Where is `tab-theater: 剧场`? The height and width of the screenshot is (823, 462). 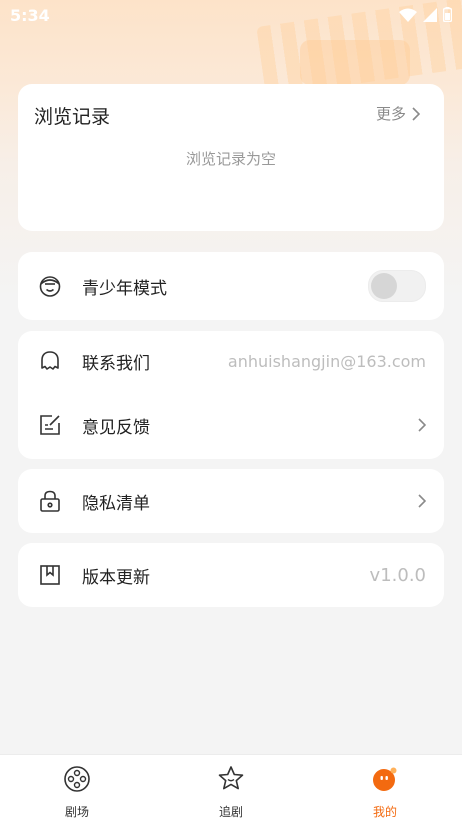 tab-theater: 剧场 is located at coordinates (77, 792).